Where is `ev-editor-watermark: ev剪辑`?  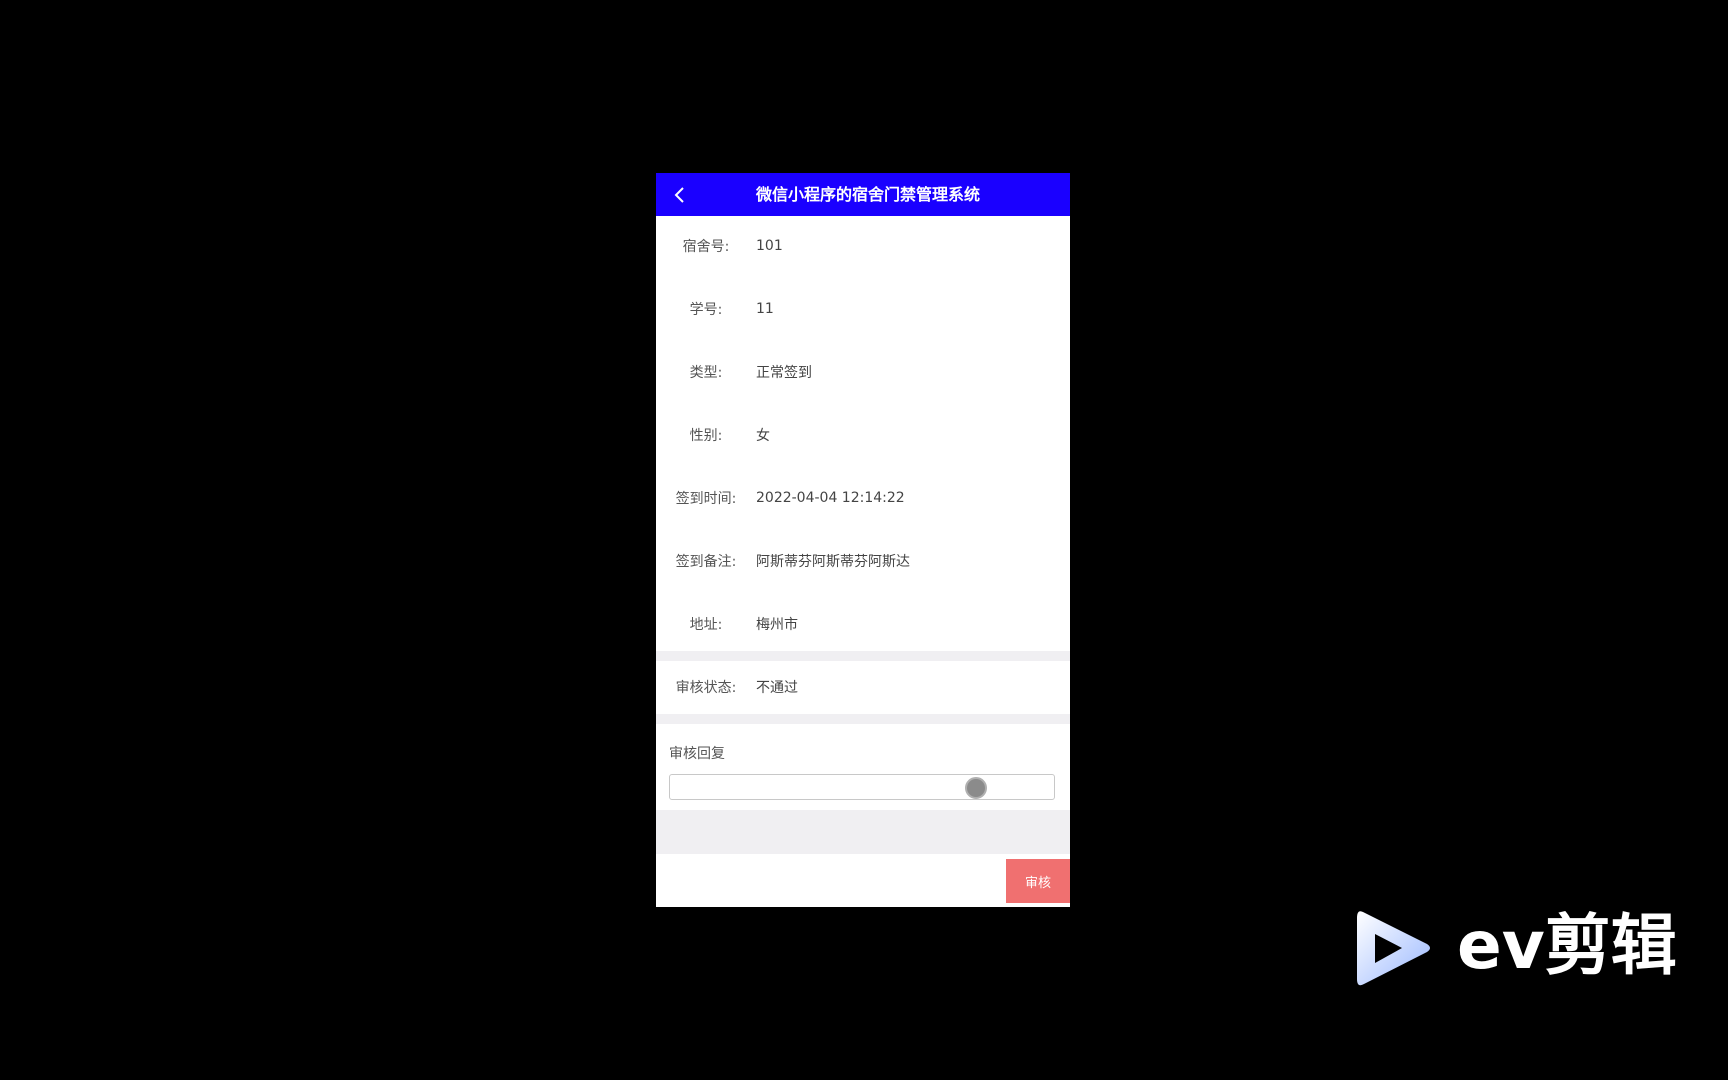
ev-editor-watermark: ev剪辑 is located at coordinates (1537, 948).